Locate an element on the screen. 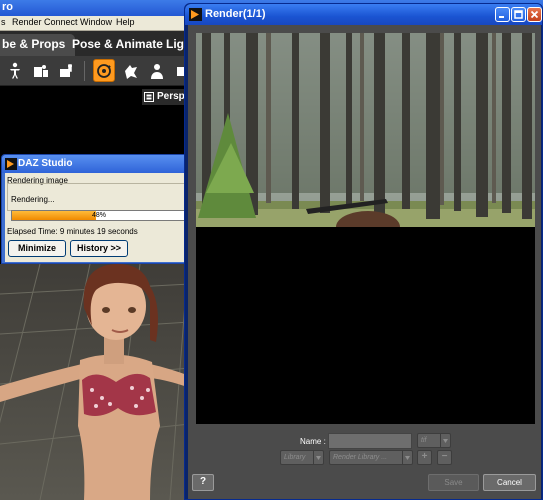 The width and height of the screenshot is (543, 500). minimize-icon is located at coordinates (501, 17).